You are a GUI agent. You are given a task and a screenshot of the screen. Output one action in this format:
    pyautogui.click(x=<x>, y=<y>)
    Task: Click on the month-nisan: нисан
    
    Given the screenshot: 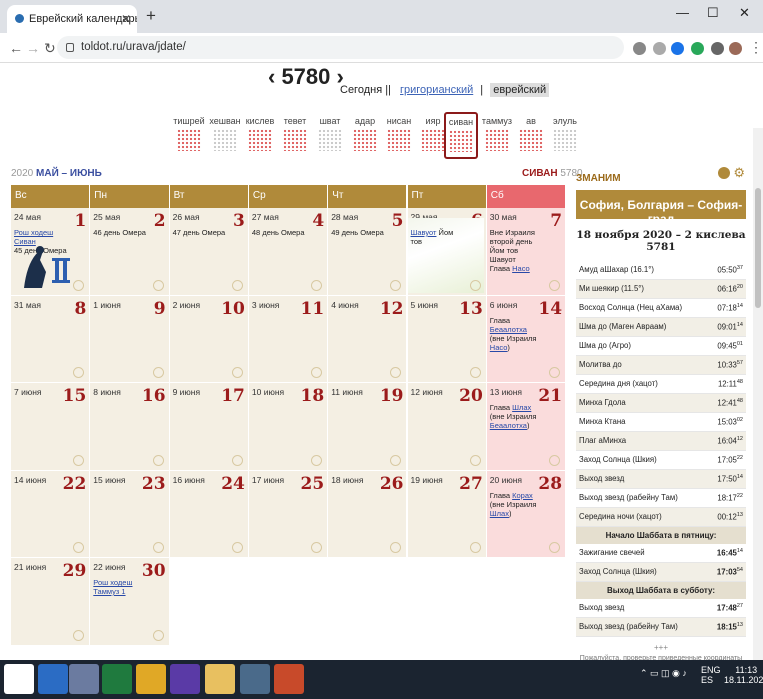 What is the action you would take?
    pyautogui.click(x=399, y=133)
    